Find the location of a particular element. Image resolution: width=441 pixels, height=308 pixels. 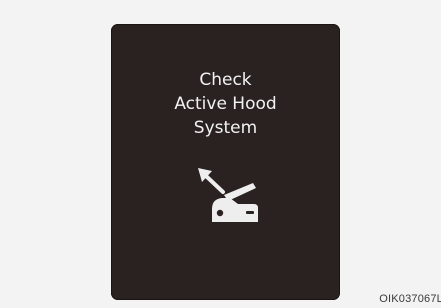

warning-message-line-3: System is located at coordinates (225, 128).